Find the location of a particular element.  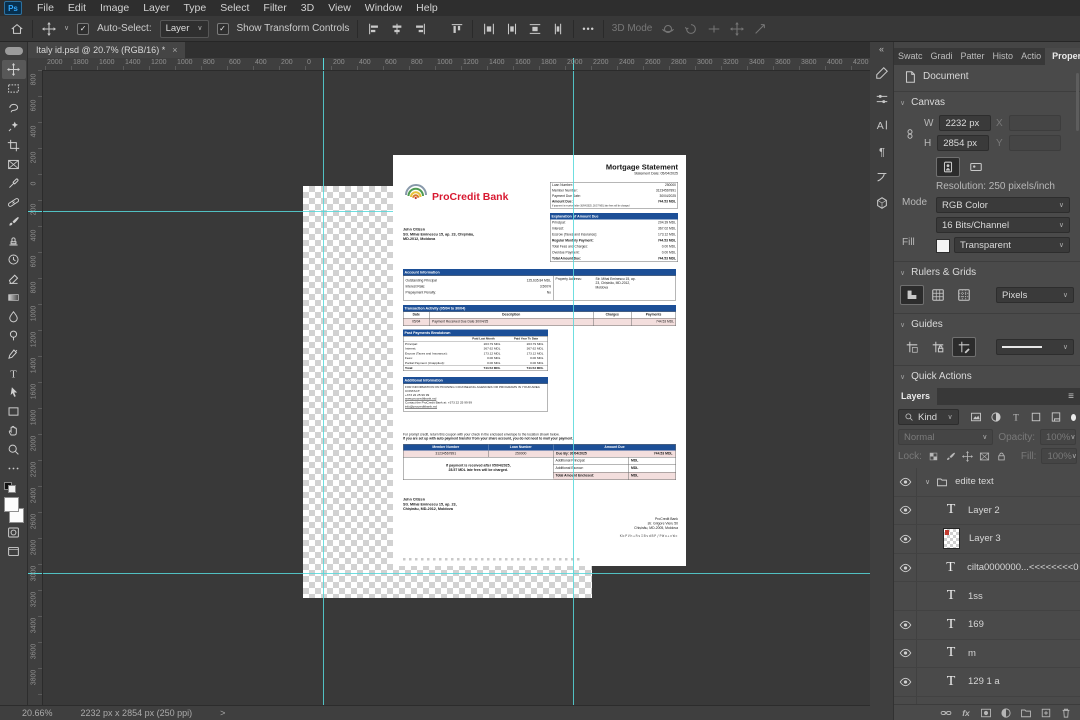

move-tool-icon is located at coordinates (48, 28).